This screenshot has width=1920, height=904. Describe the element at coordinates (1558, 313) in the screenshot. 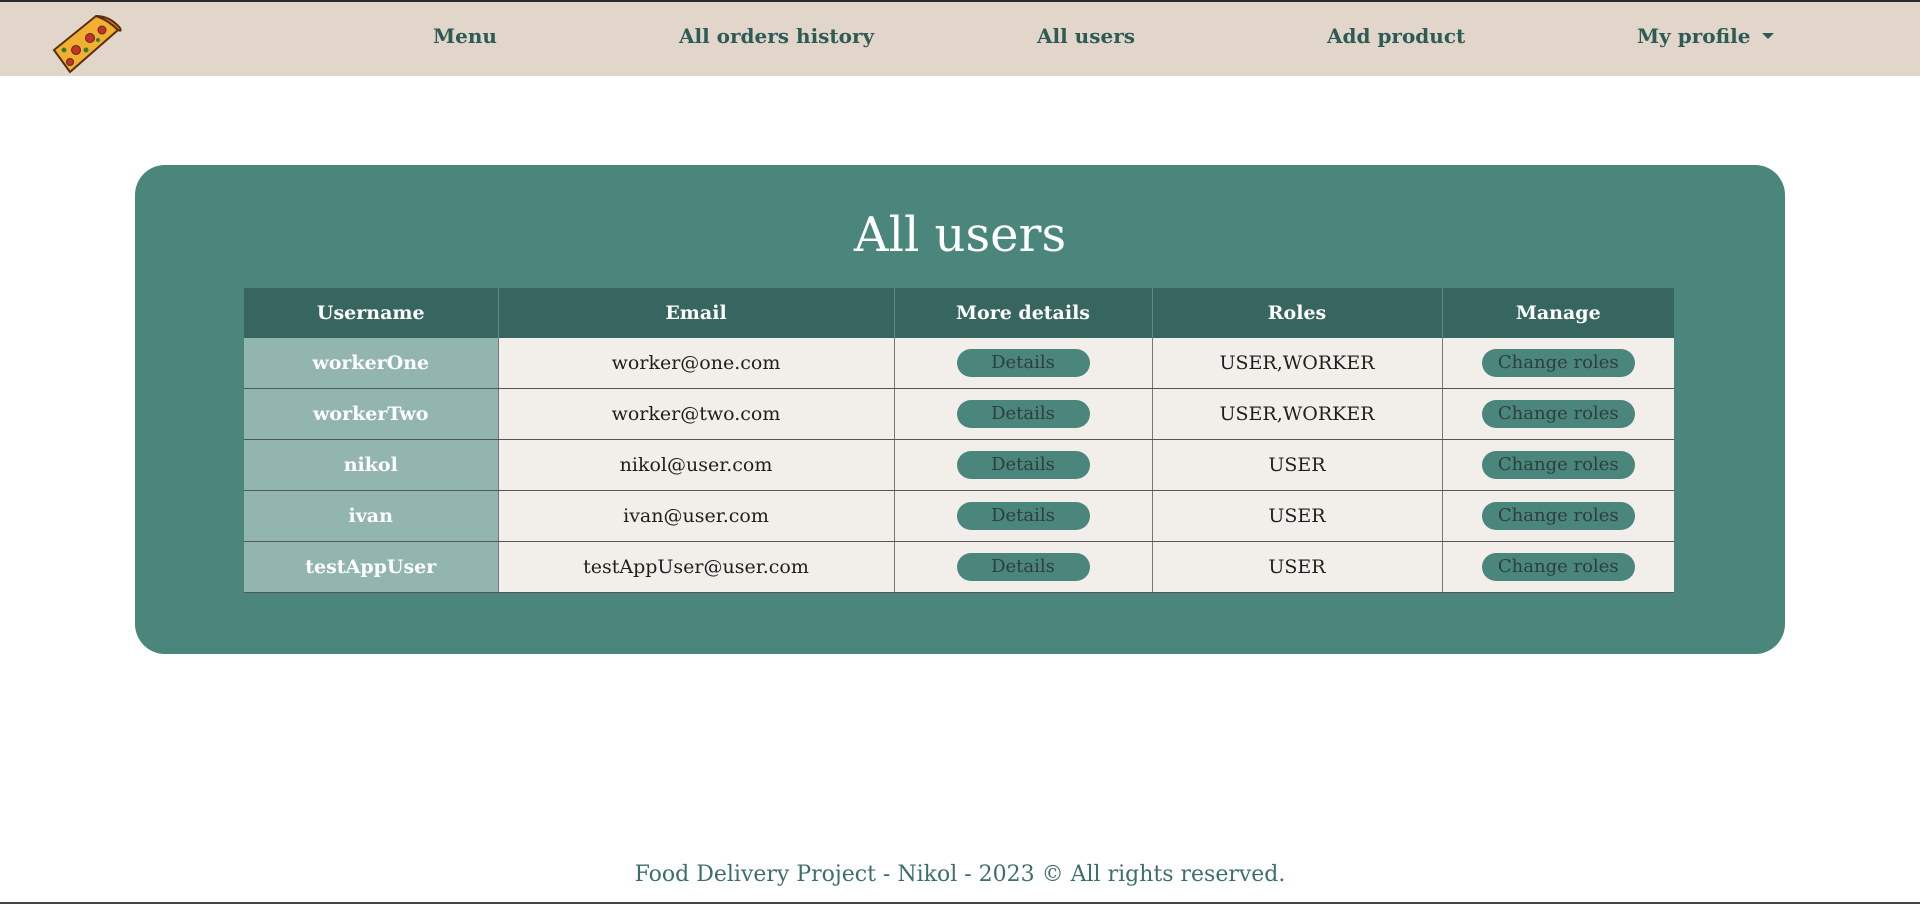

I see `column-header-manage: Manage` at that location.